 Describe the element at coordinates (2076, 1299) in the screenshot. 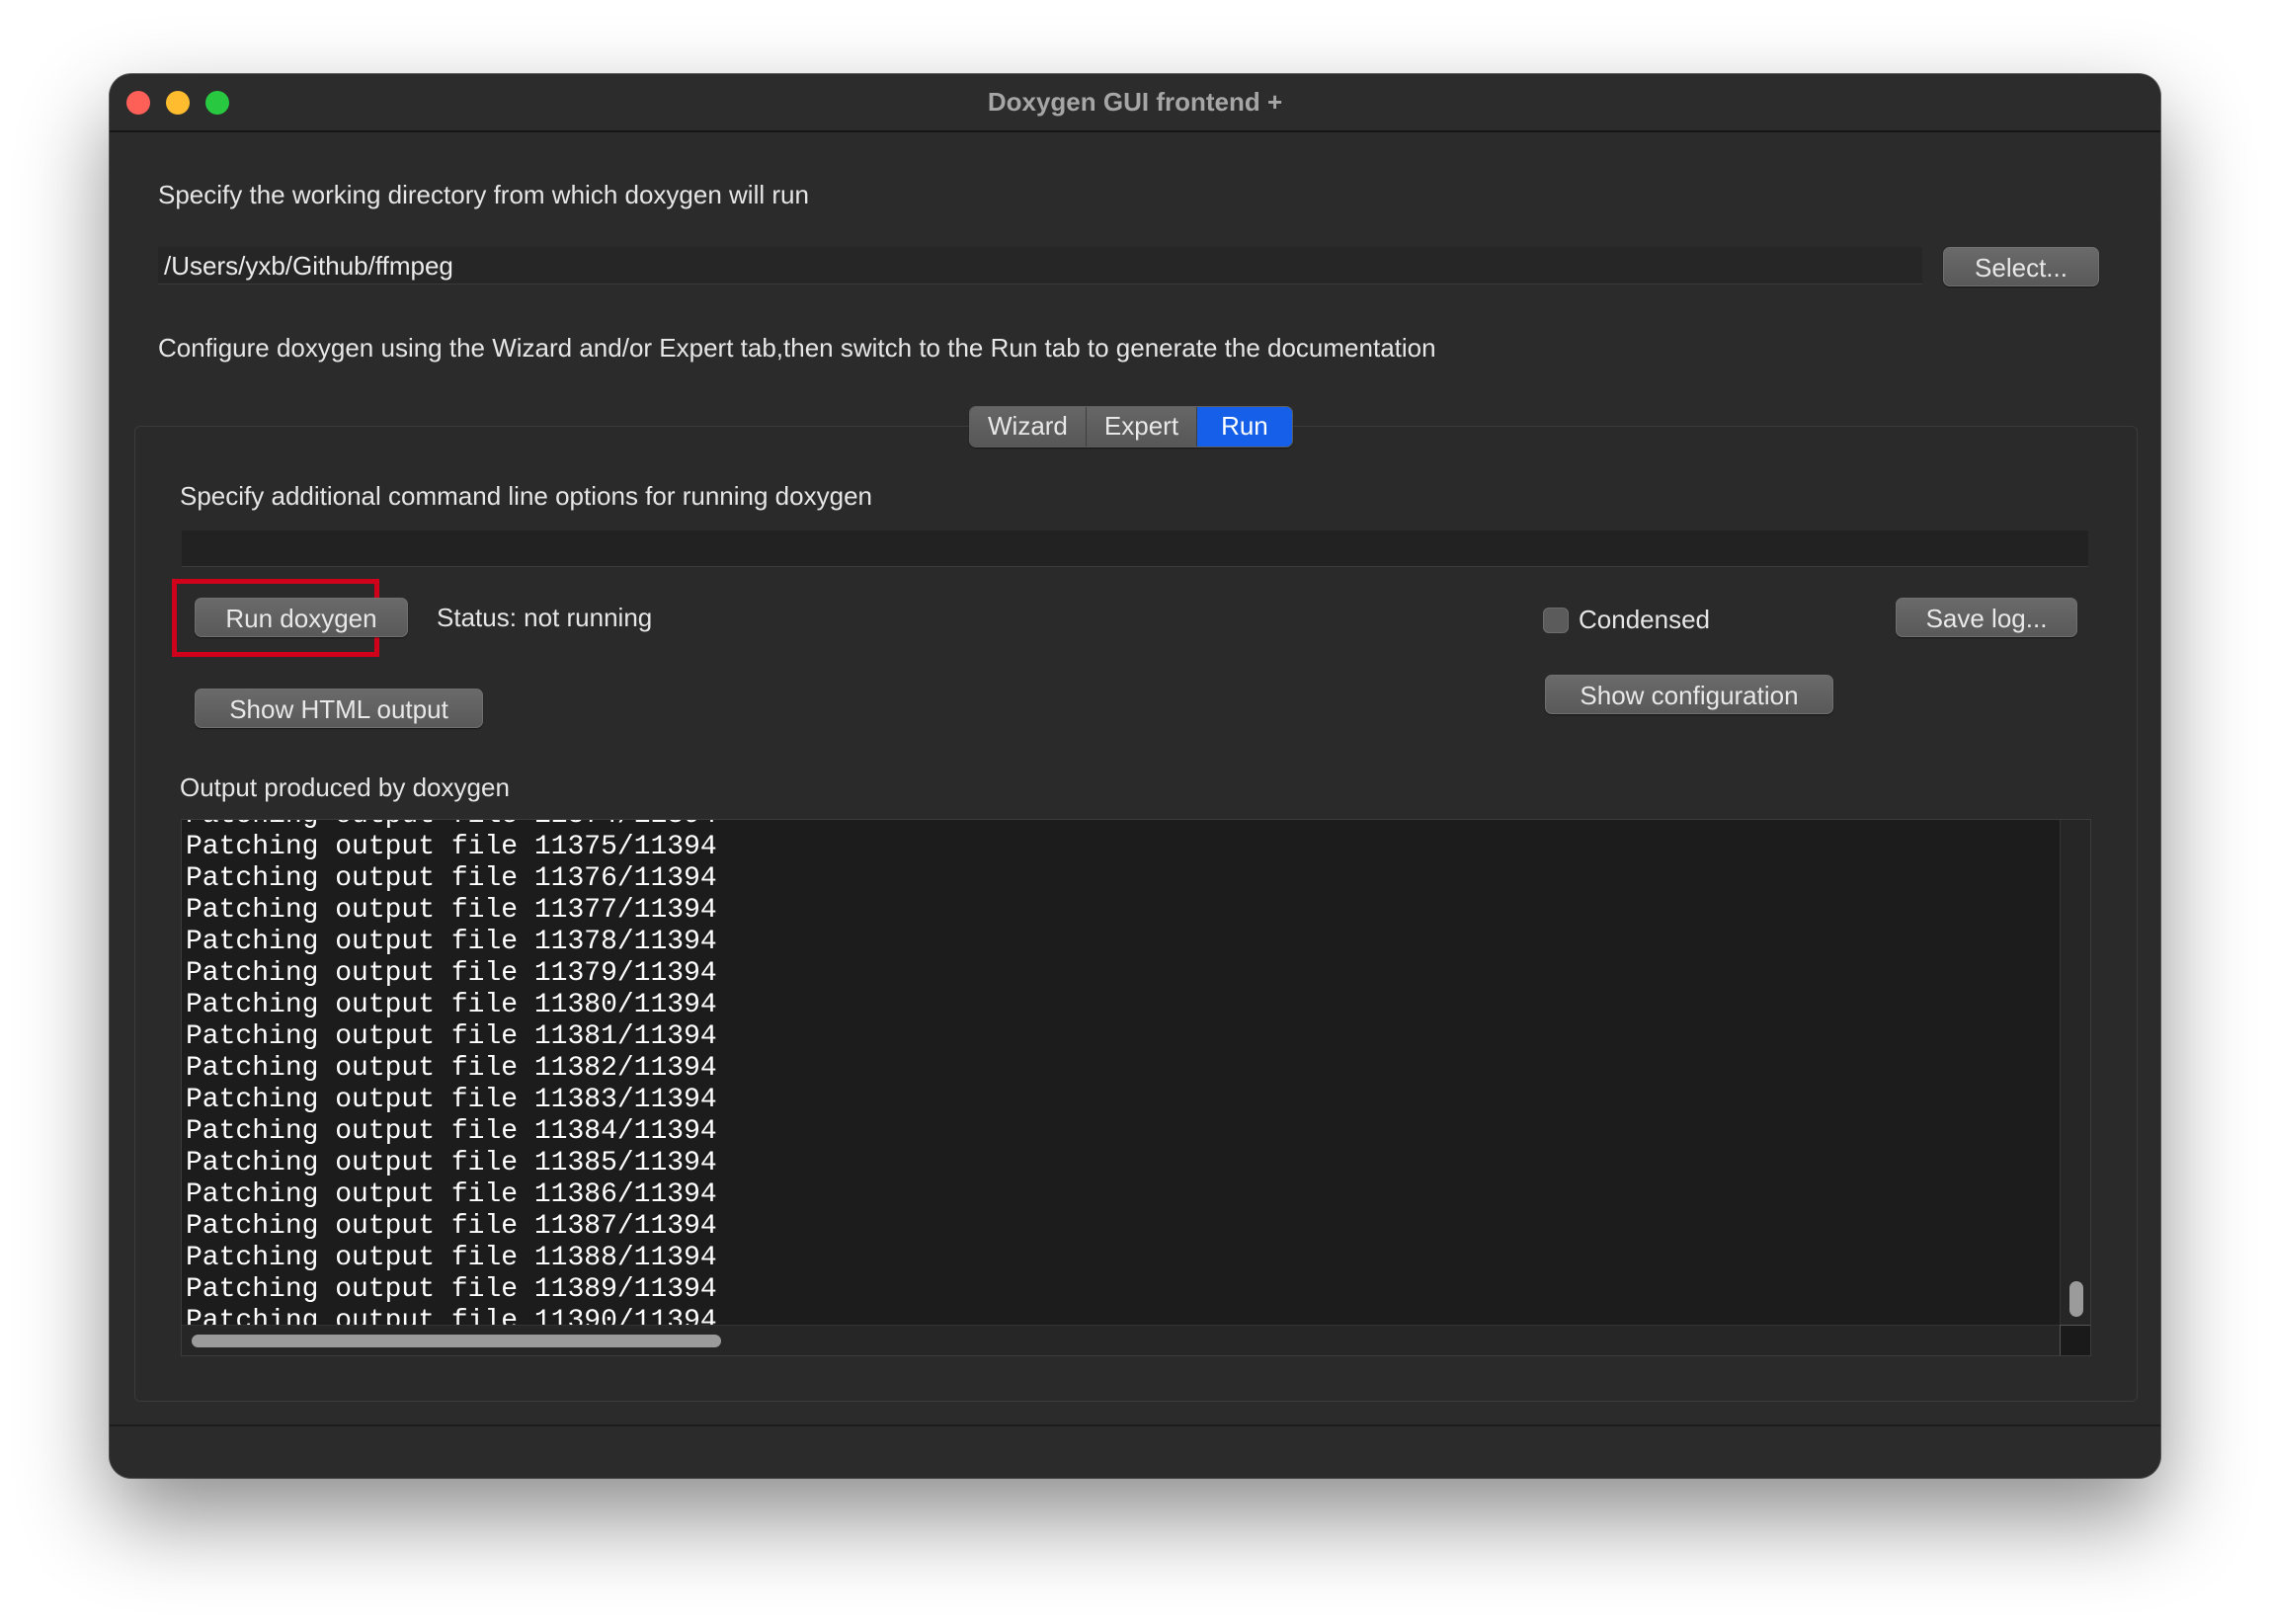

I see `vertical-scroll-thumb` at that location.